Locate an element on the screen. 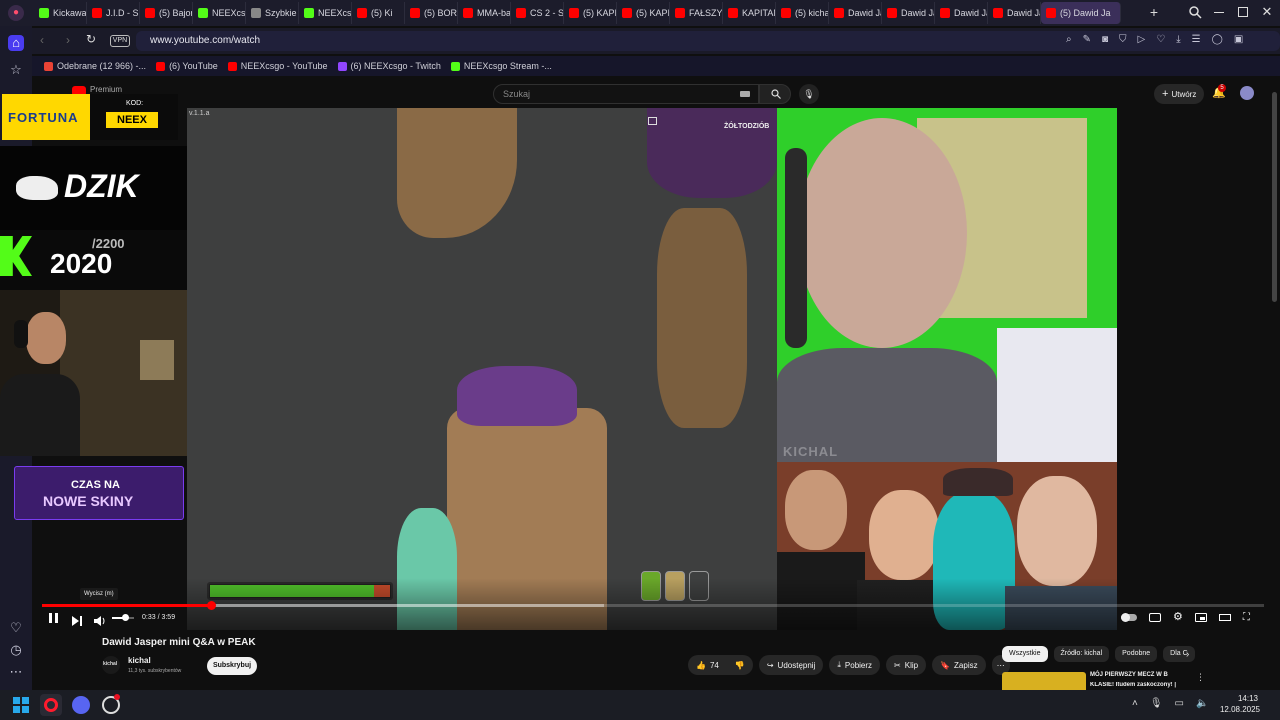 The width and height of the screenshot is (1280, 720). share-button: ↪ Udostępnij is located at coordinates (791, 665).